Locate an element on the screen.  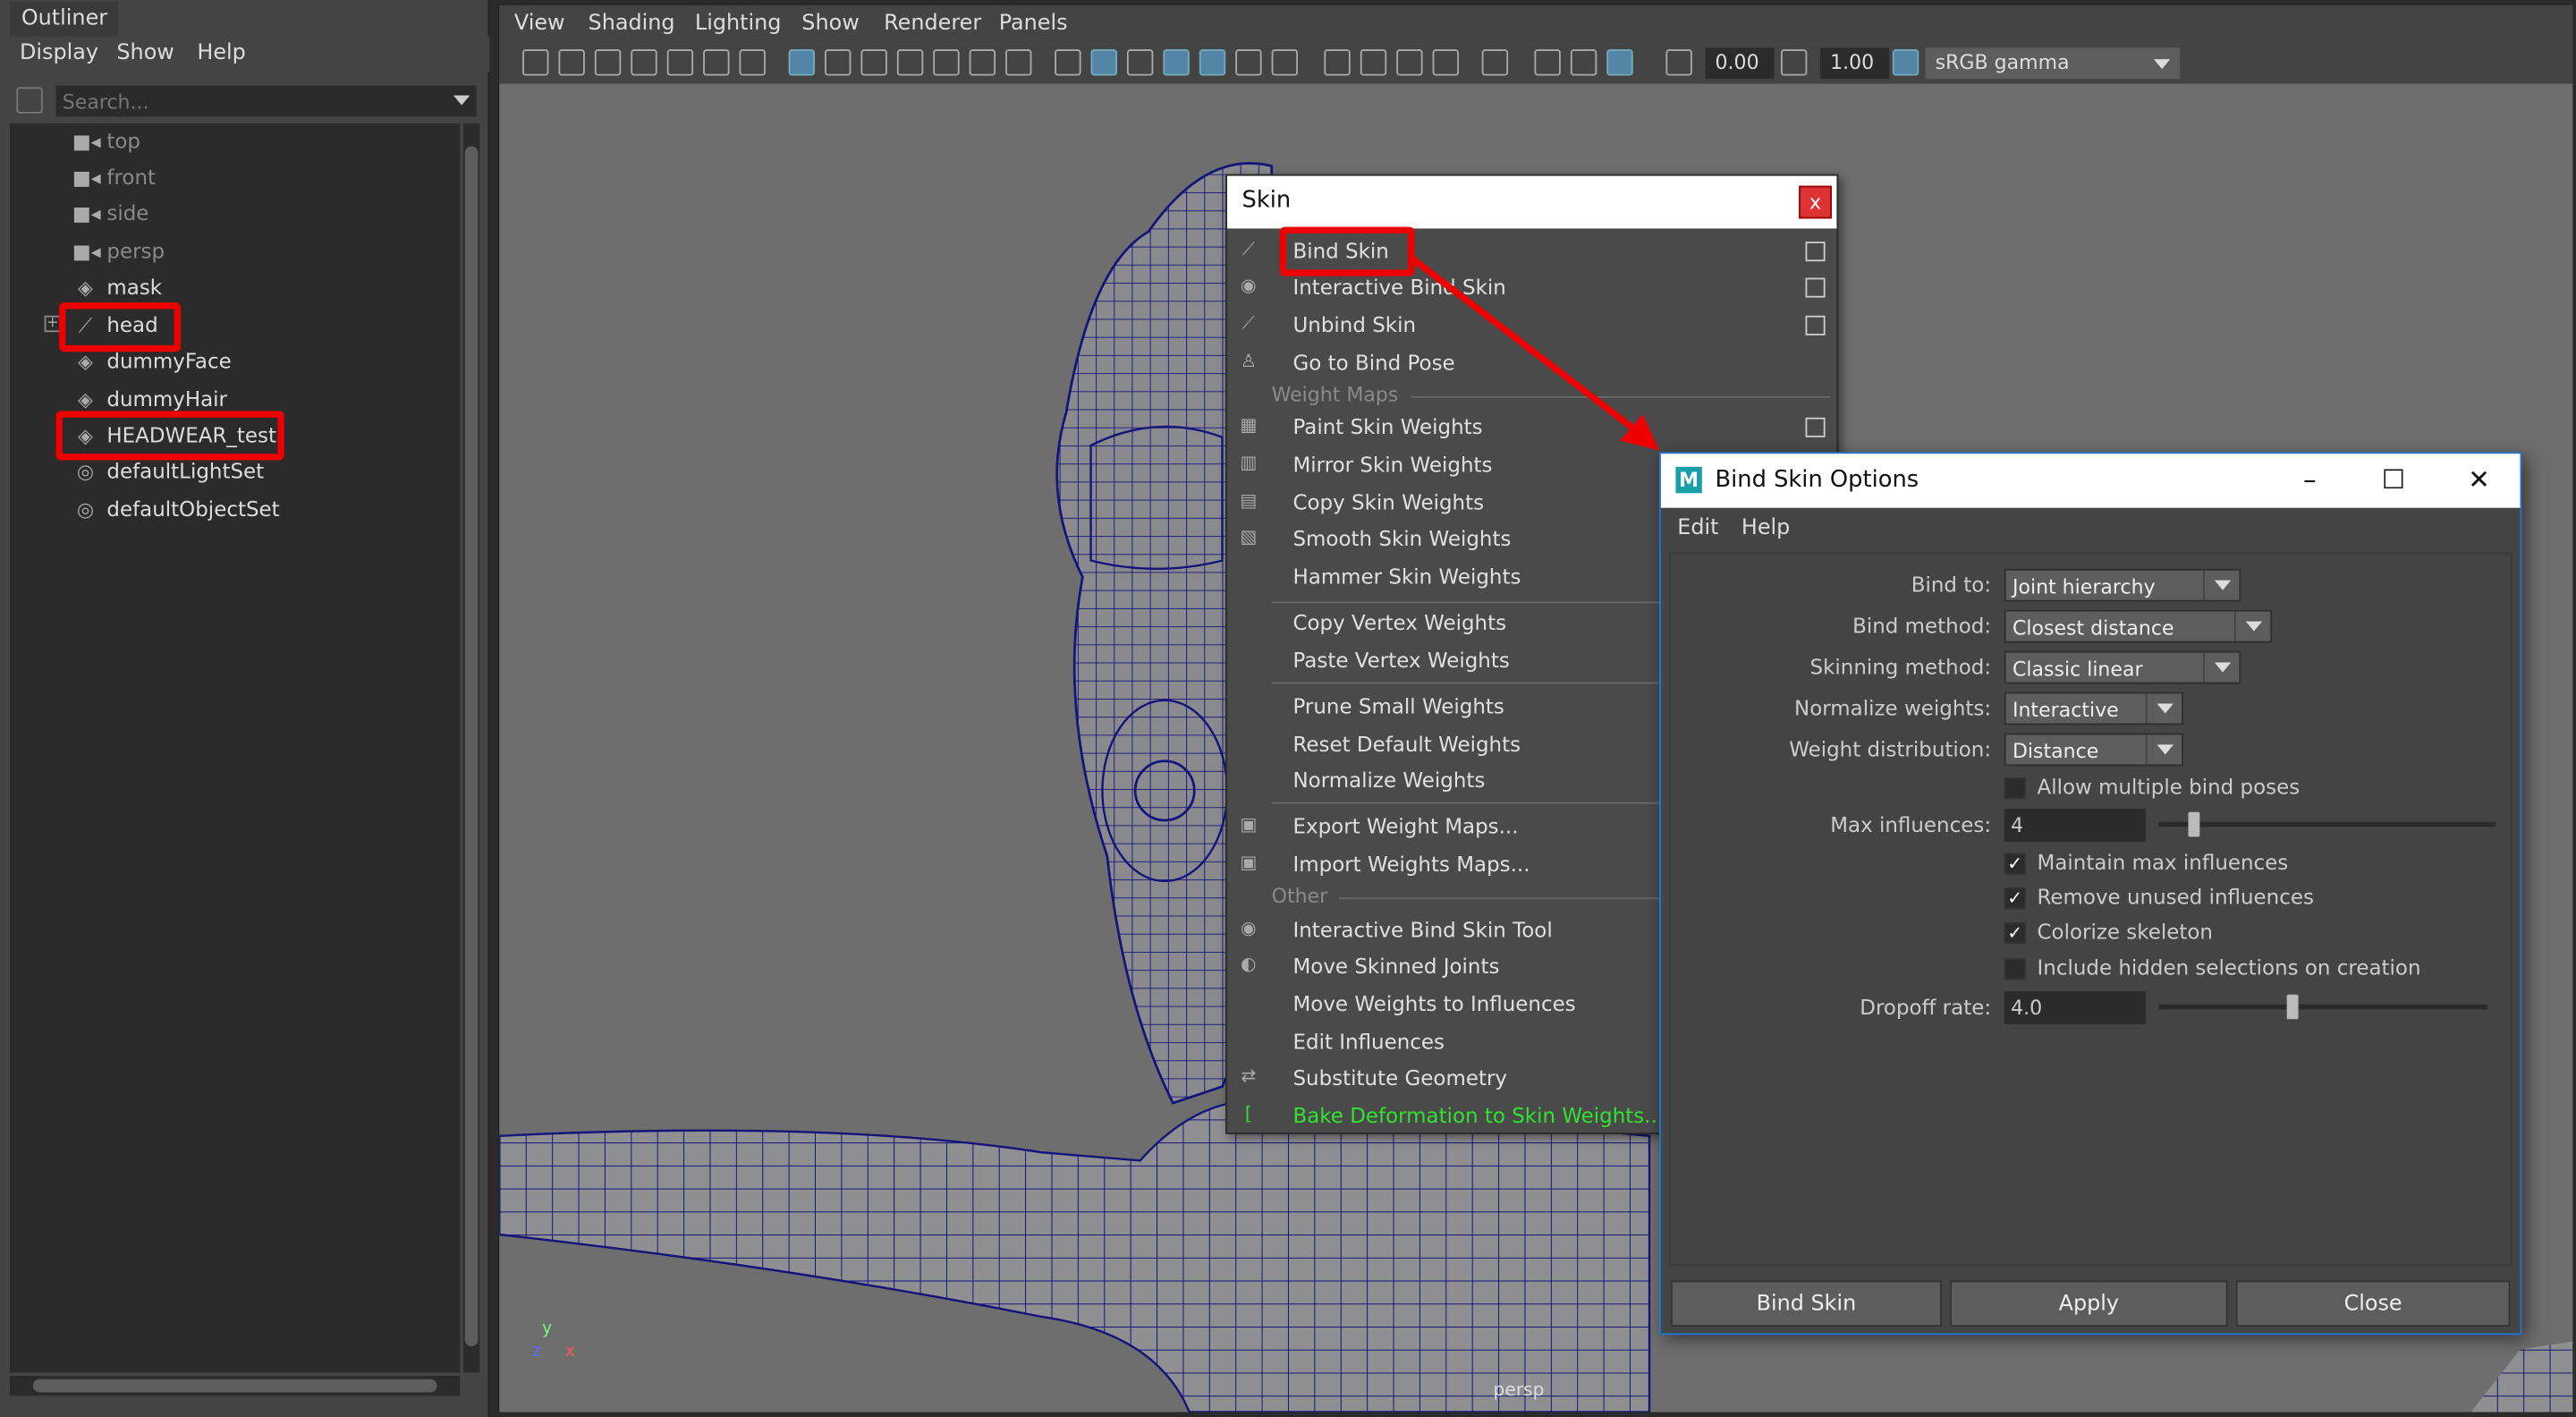
bind-pose-icon: ♙ is located at coordinates (1248, 361).